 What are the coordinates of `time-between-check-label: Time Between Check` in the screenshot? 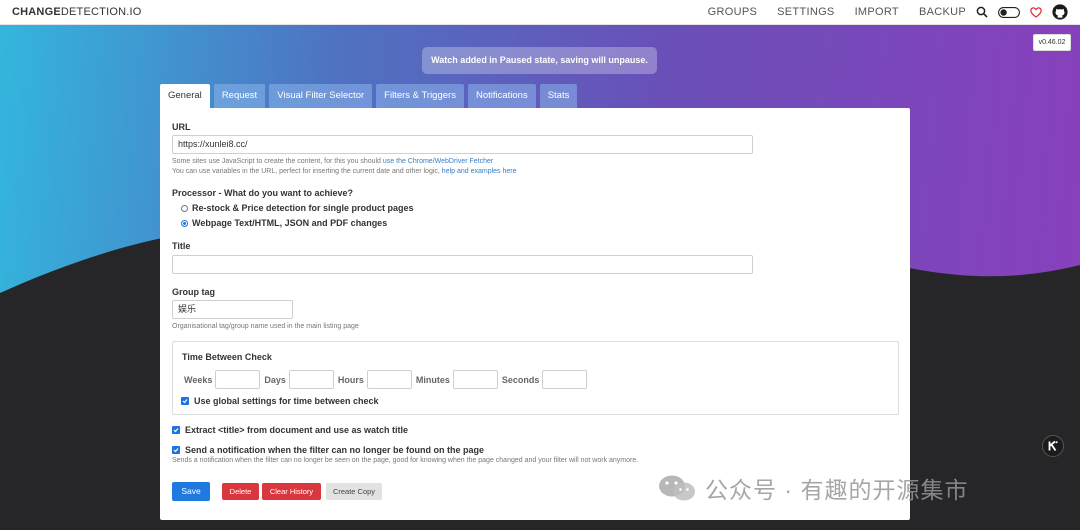 It's located at (227, 357).